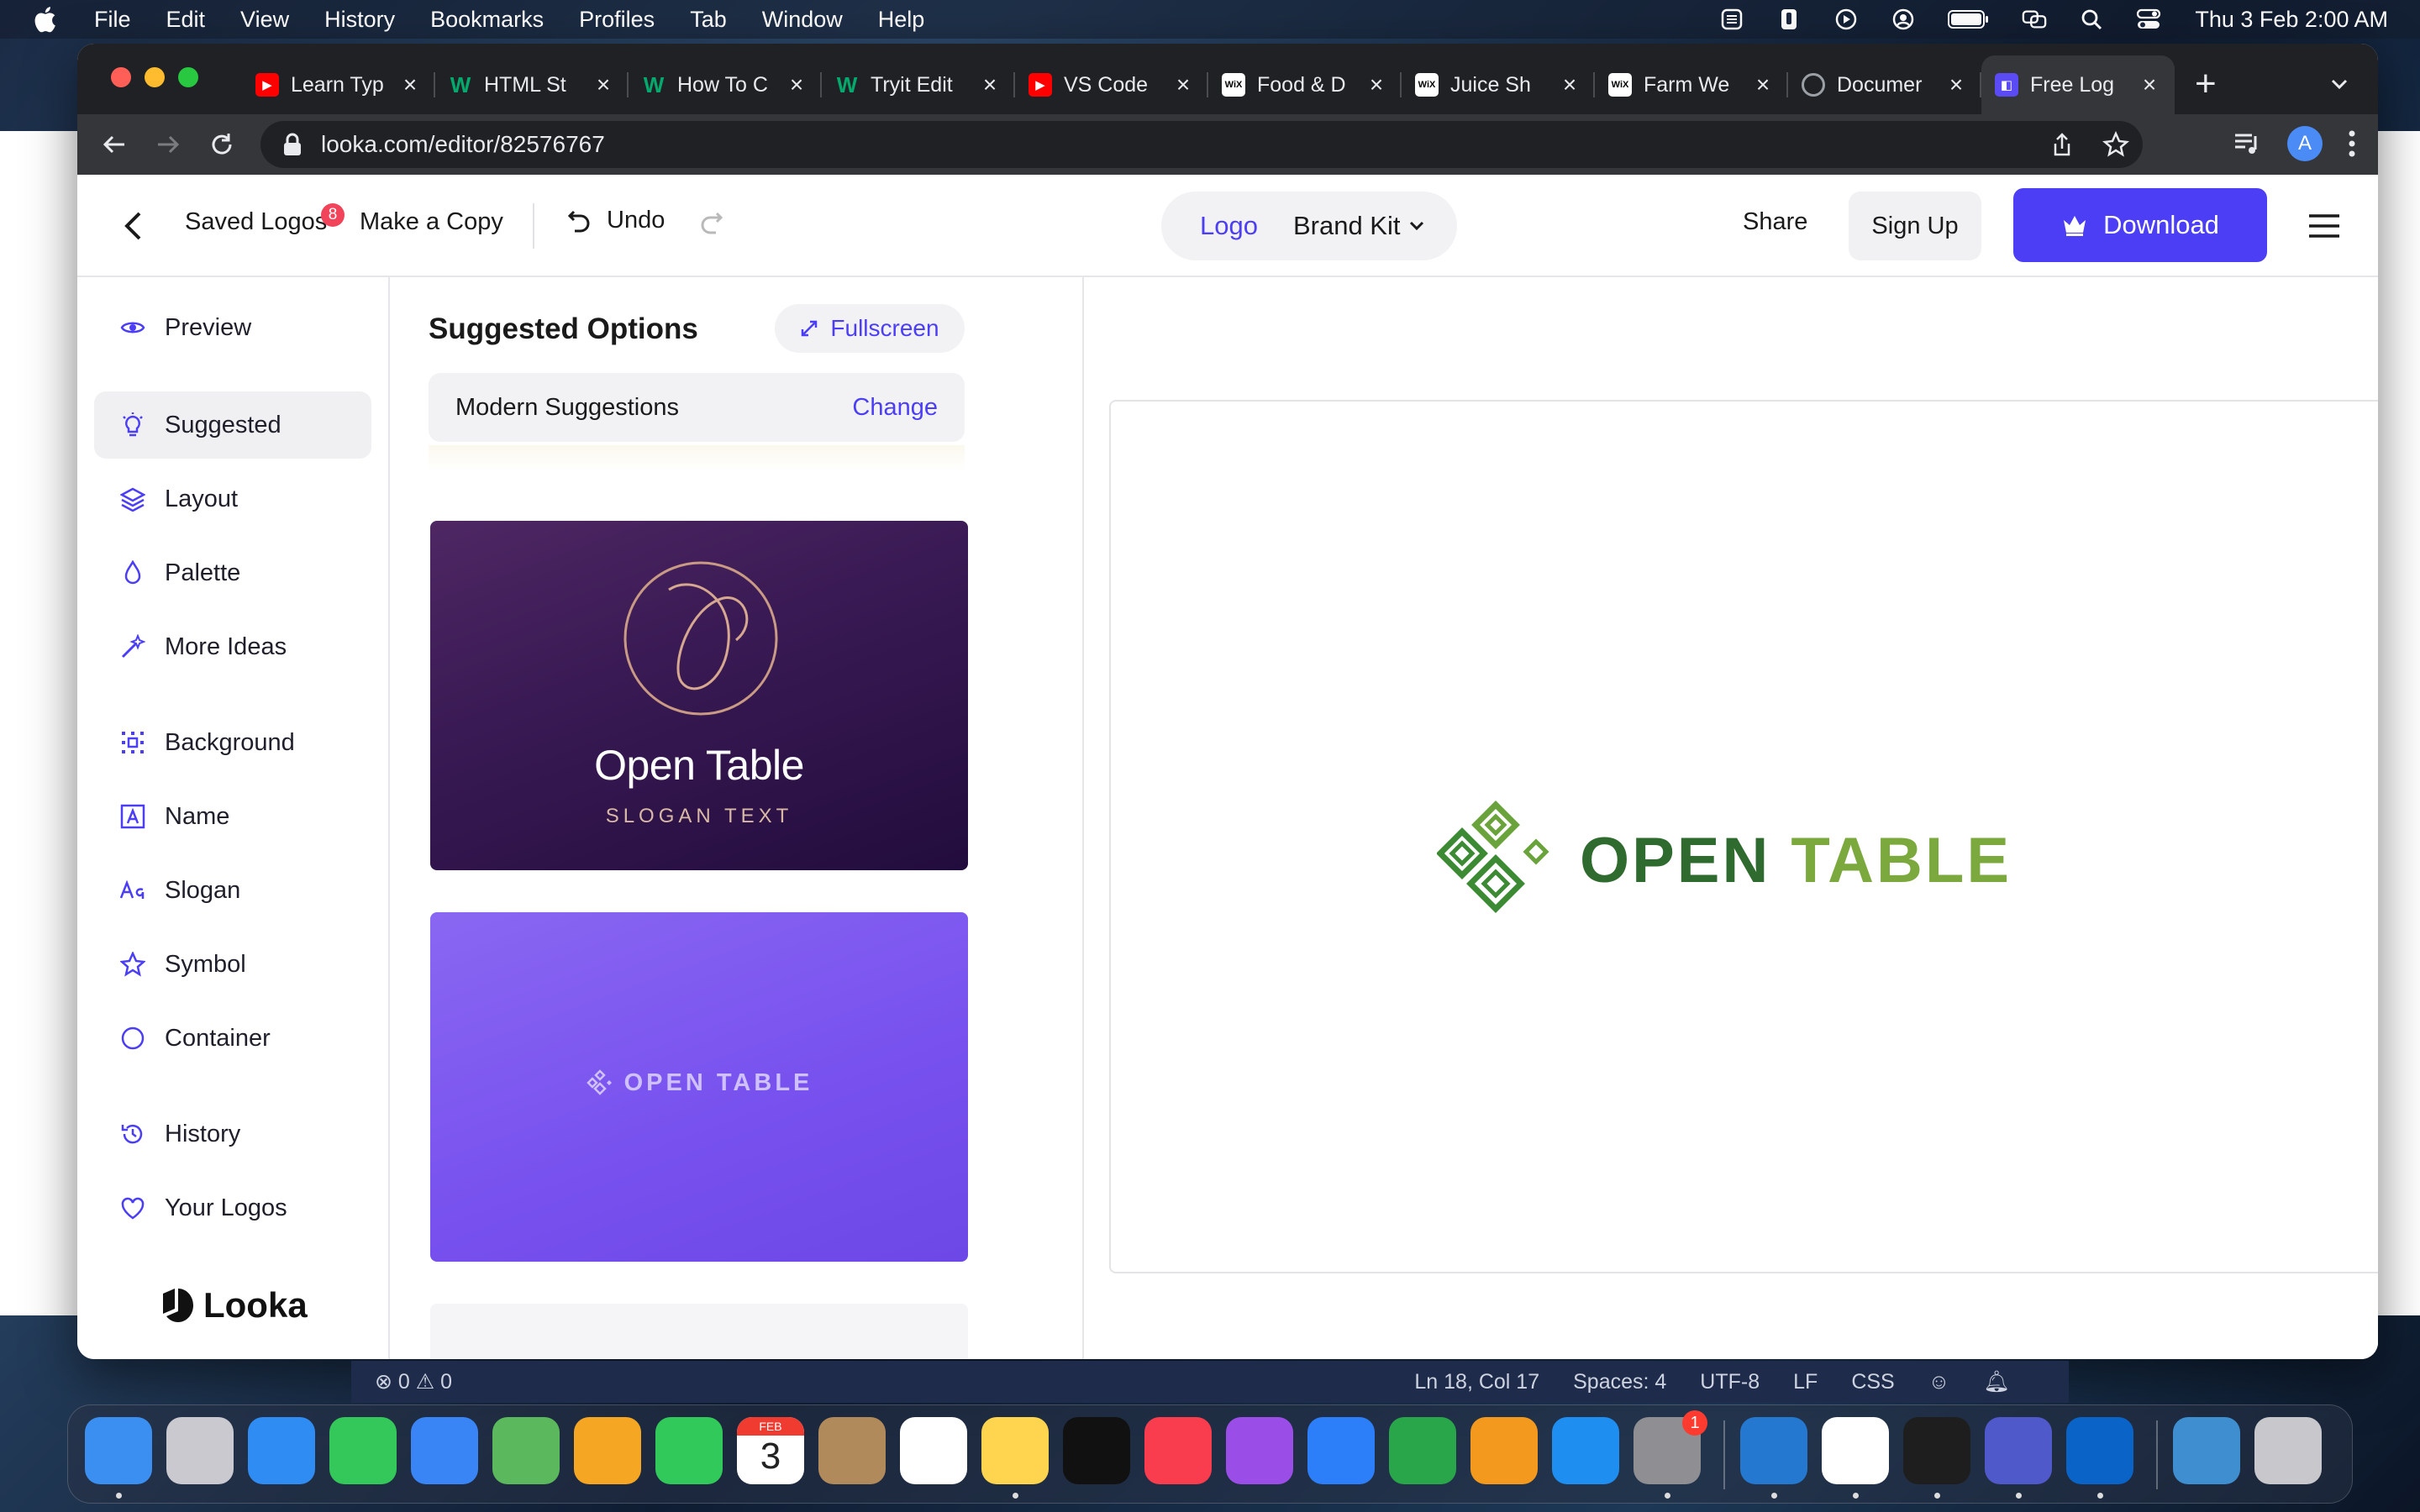 Image resolution: width=2420 pixels, height=1512 pixels. I want to click on share-page-icon, so click(2062, 144).